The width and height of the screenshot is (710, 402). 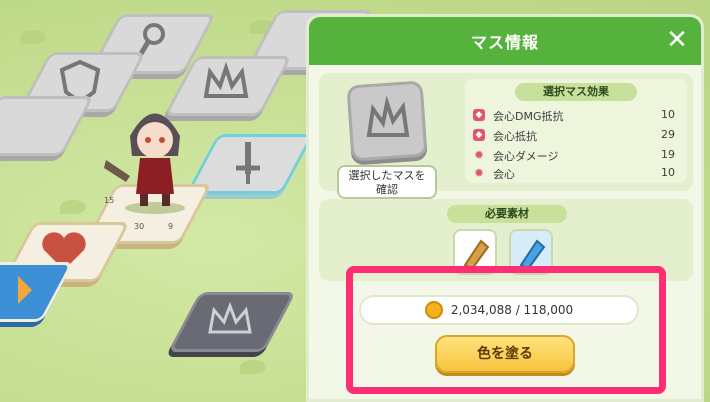 I want to click on board-tile-dark, so click(x=232, y=324).